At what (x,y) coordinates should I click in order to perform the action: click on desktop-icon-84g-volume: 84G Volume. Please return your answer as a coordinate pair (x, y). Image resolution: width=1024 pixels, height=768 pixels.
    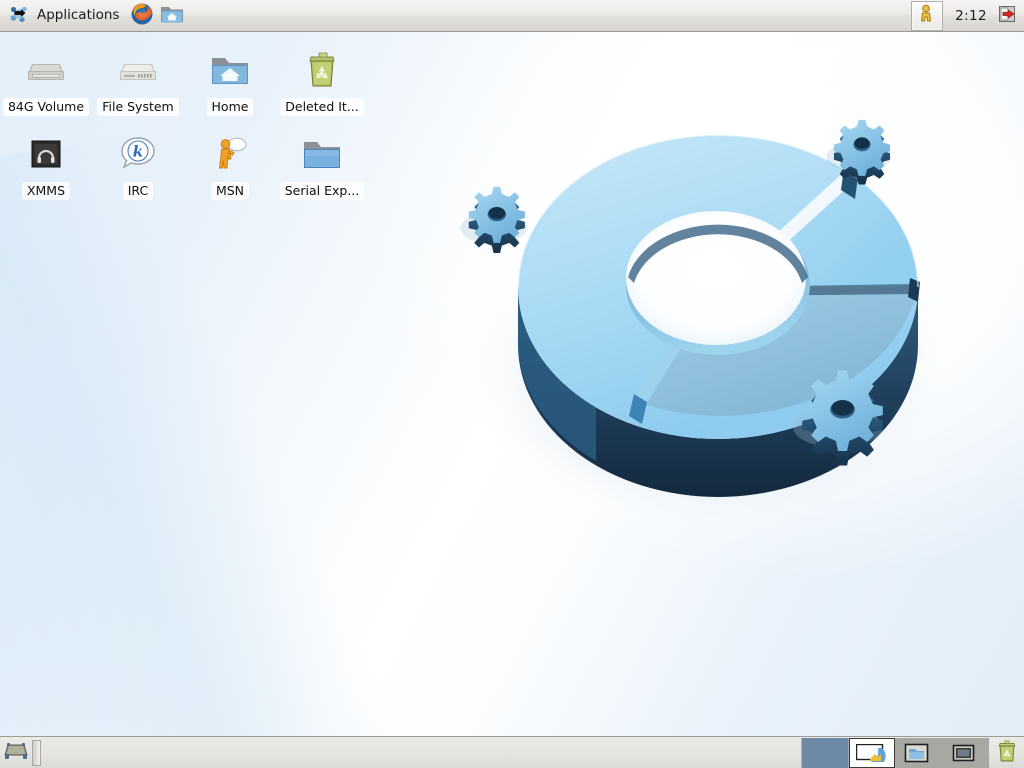
    Looking at the image, I should click on (46, 74).